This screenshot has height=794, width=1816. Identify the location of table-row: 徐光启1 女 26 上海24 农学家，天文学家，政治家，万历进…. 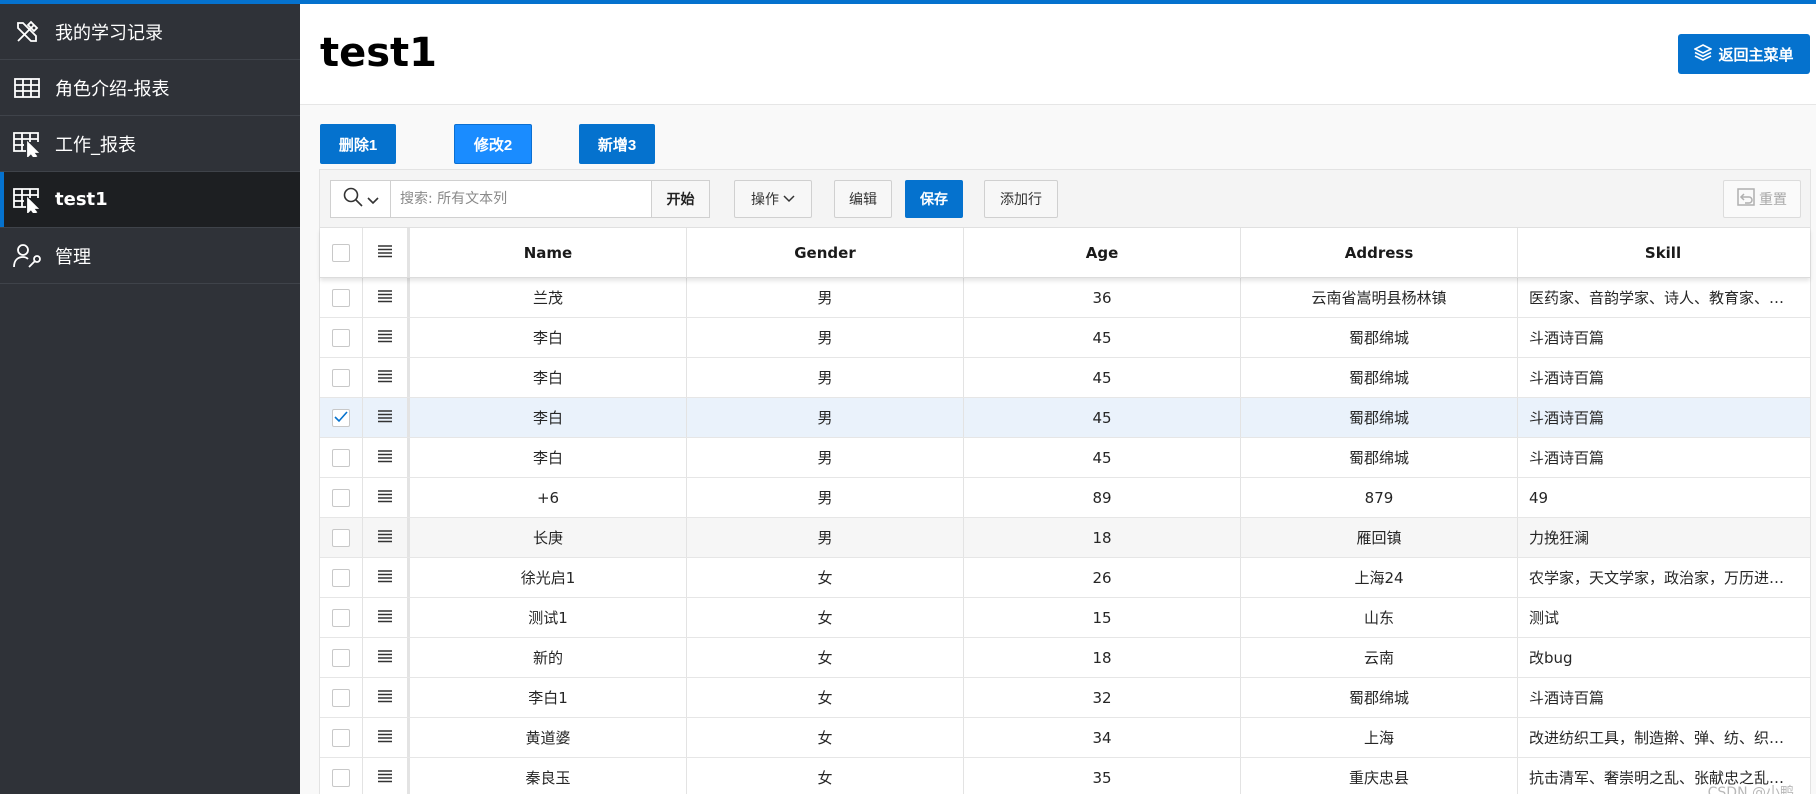
(1065, 578).